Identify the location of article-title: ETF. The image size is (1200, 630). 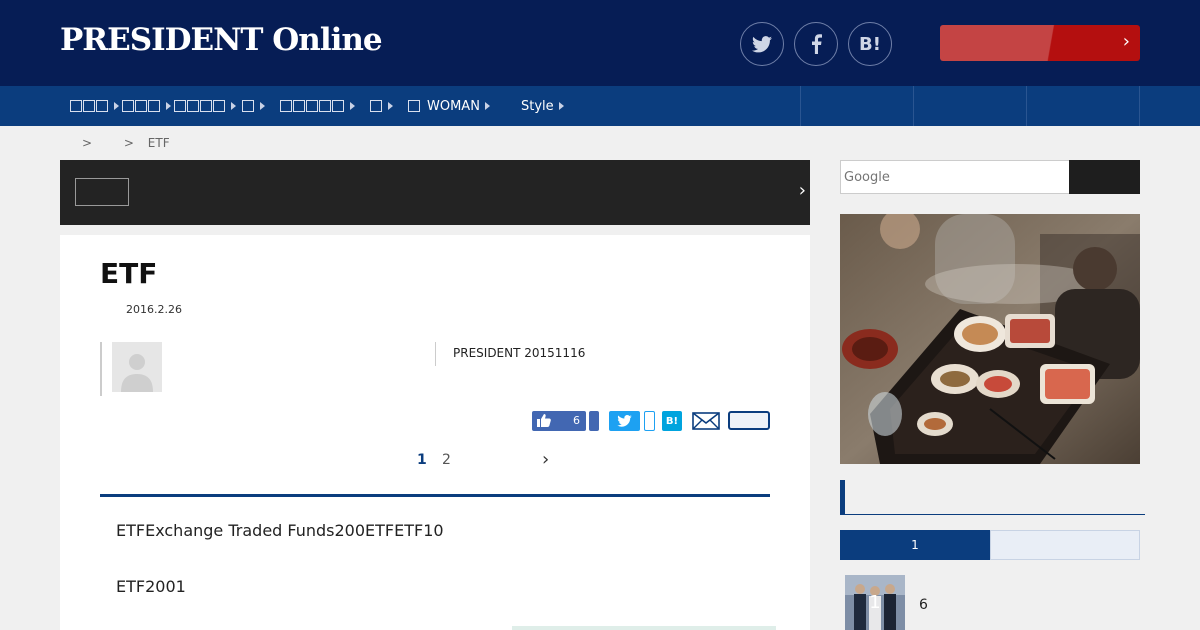
(129, 273).